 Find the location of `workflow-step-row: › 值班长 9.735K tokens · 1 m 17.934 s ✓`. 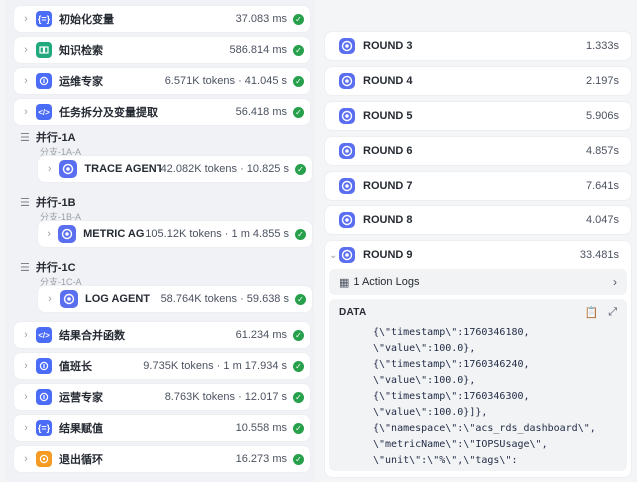

workflow-step-row: › 值班长 9.735K tokens · 1 m 17.934 s ✓ is located at coordinates (162, 366).